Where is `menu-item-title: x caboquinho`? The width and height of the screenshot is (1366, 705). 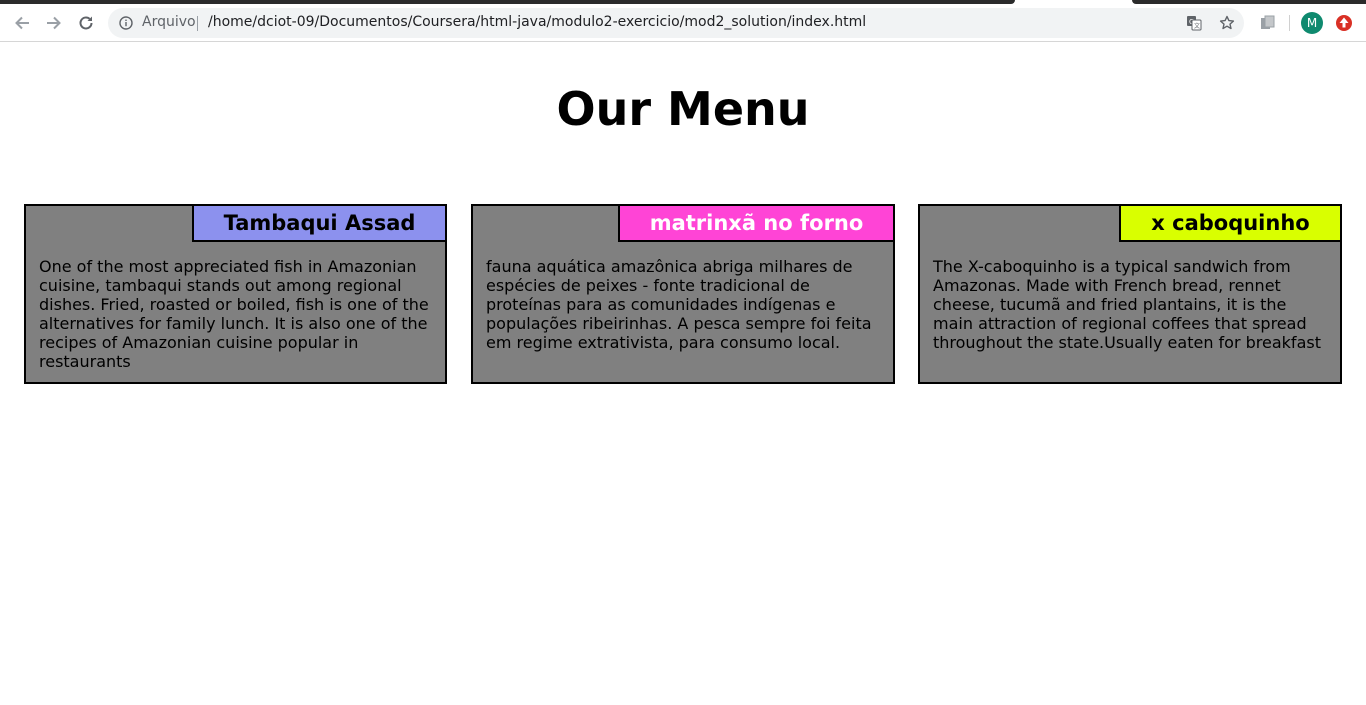 menu-item-title: x caboquinho is located at coordinates (1230, 223).